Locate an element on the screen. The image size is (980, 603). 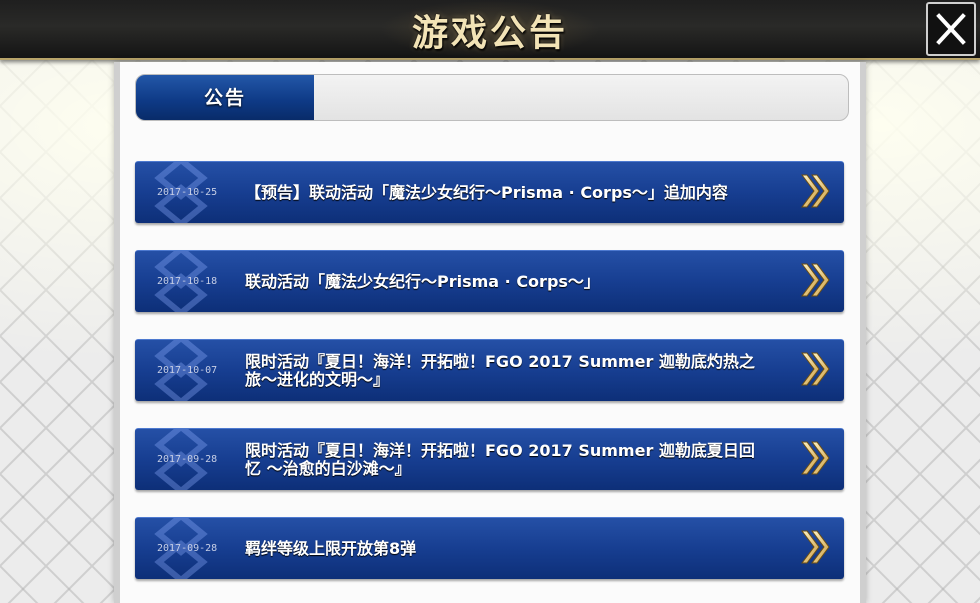
close-button is located at coordinates (951, 29).